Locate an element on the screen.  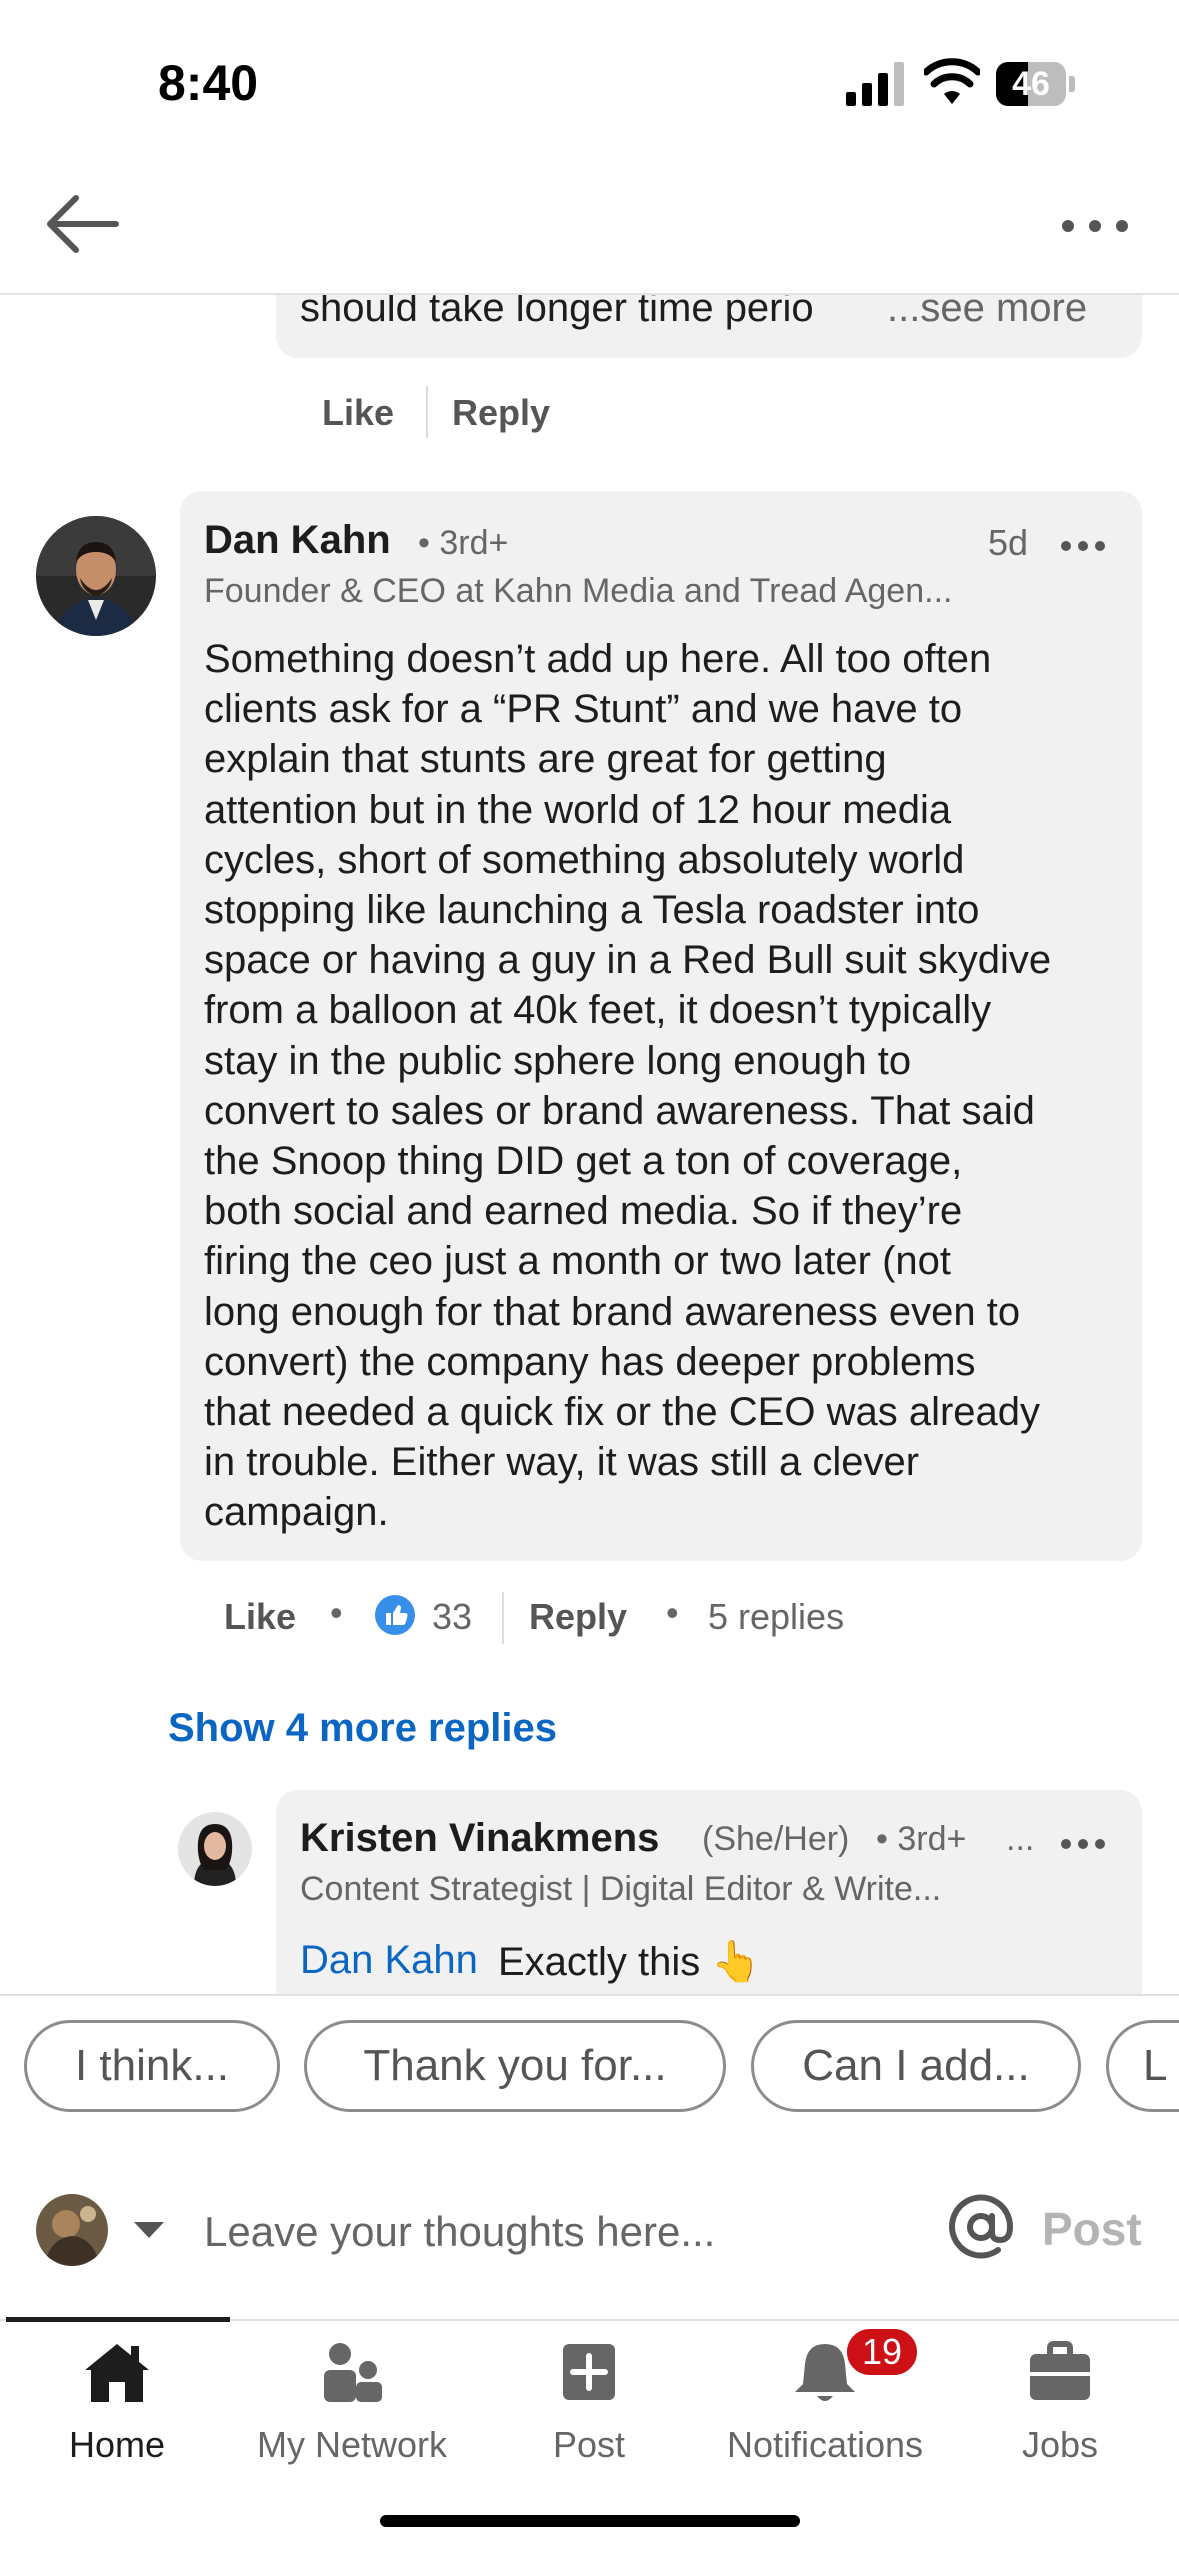
nav-label: Post is located at coordinates (589, 2444).